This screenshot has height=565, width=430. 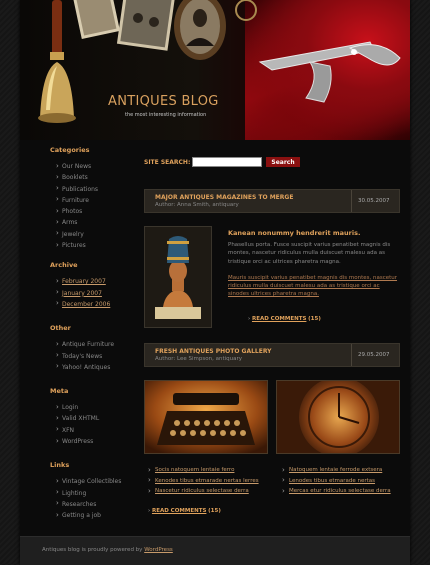 I want to click on other-heading: Other, so click(x=60, y=328).